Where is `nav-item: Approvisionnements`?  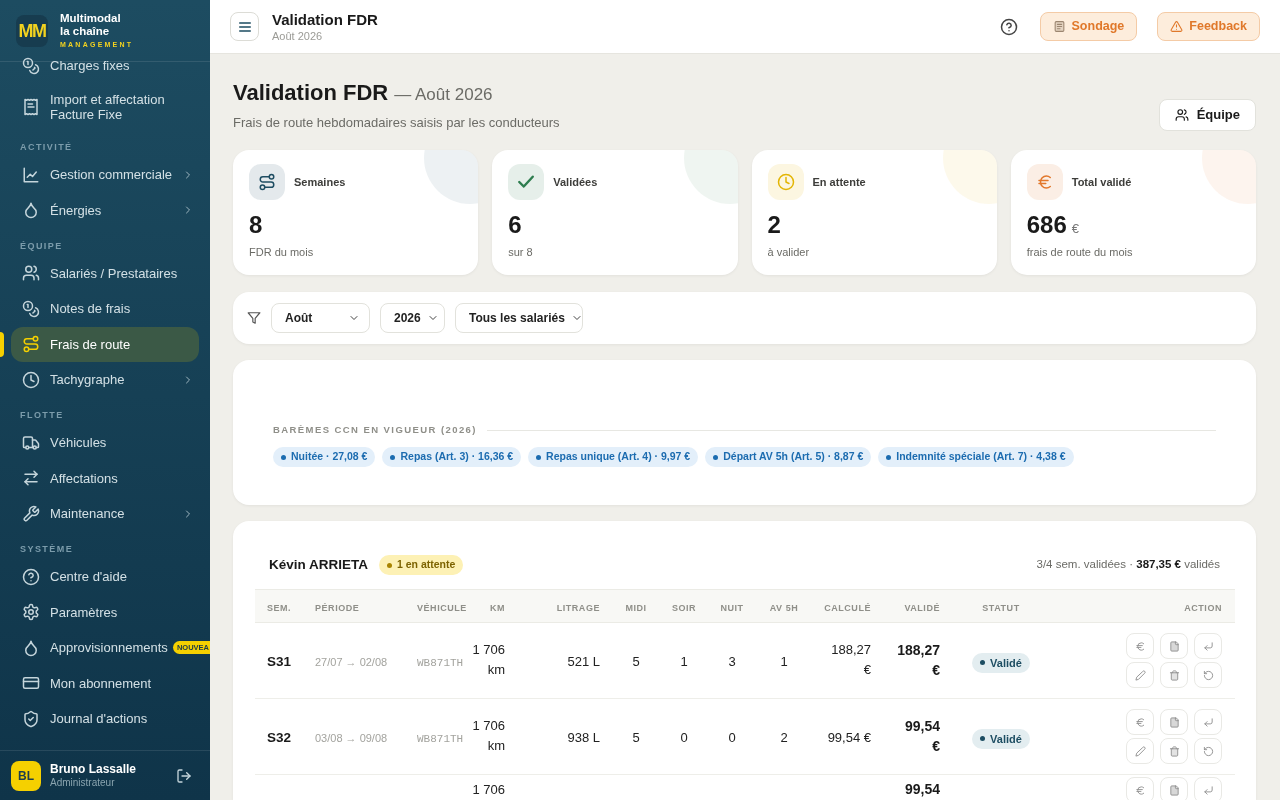 nav-item: Approvisionnements is located at coordinates (91, 648).